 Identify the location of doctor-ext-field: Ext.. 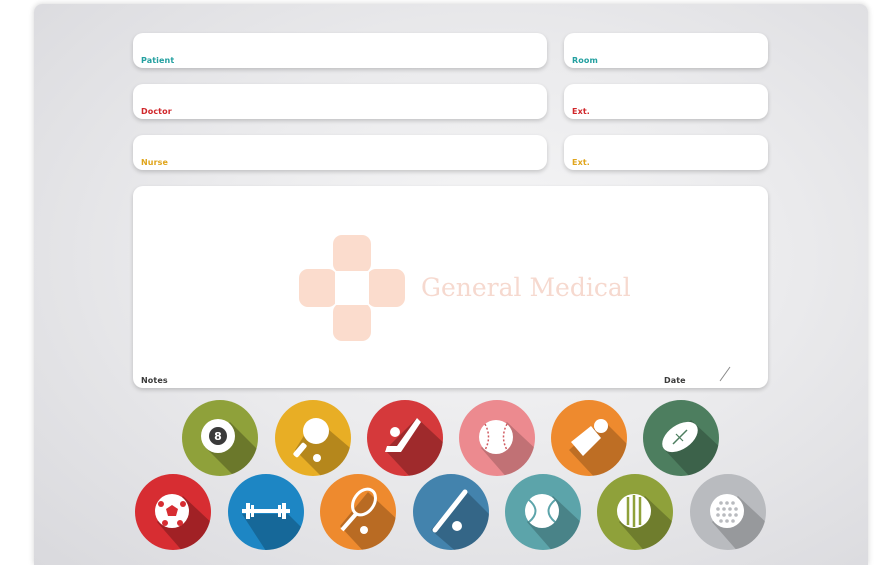
(666, 101).